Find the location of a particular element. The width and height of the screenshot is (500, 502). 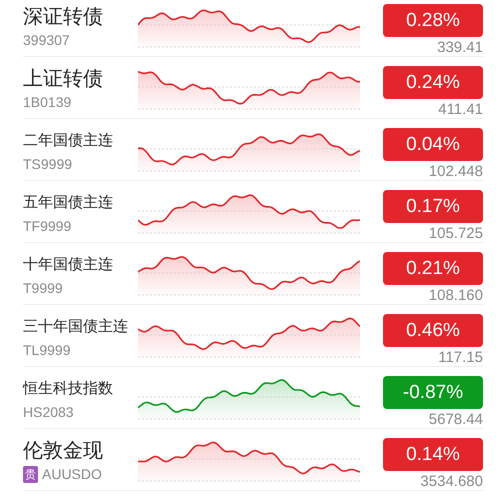

instrument-name: 三十年国债主连 is located at coordinates (75, 326).